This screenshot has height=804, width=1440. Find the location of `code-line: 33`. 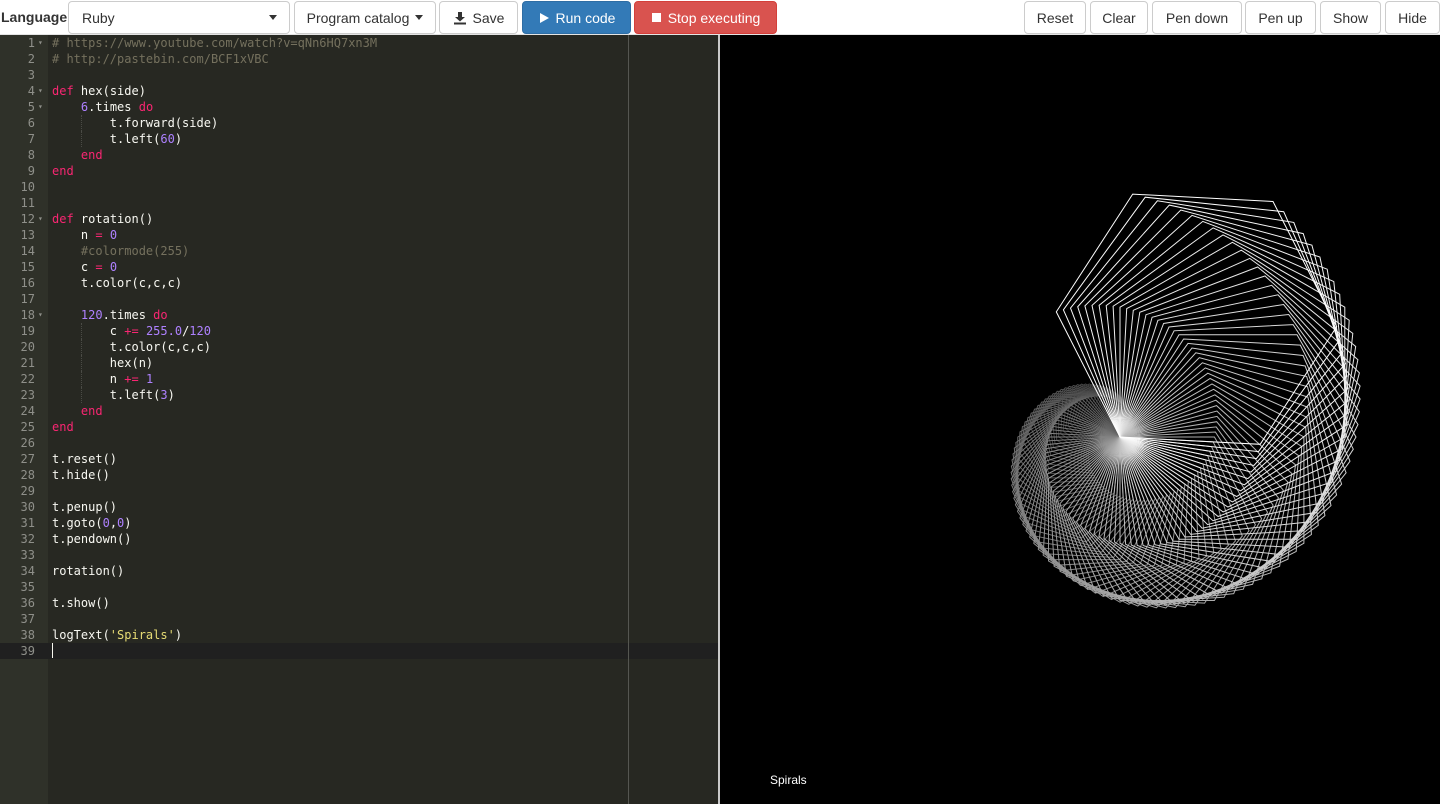

code-line: 33 is located at coordinates (359, 555).